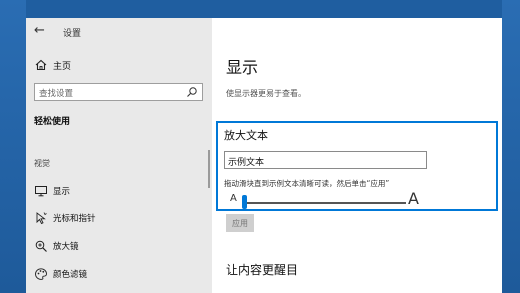  I want to click on desktop-background-left, so click(13, 146).